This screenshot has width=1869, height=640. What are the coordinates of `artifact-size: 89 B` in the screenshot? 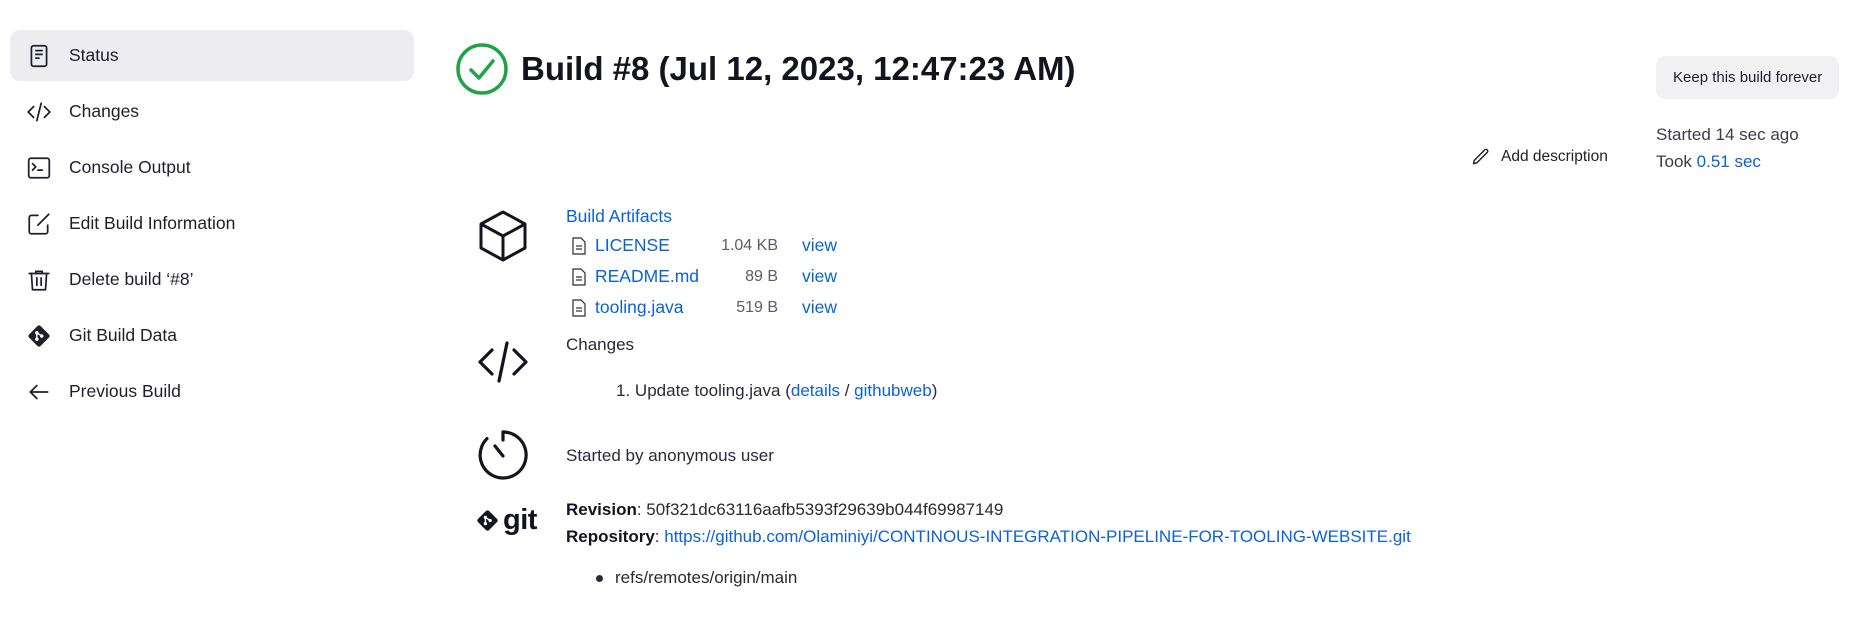 It's located at (761, 276).